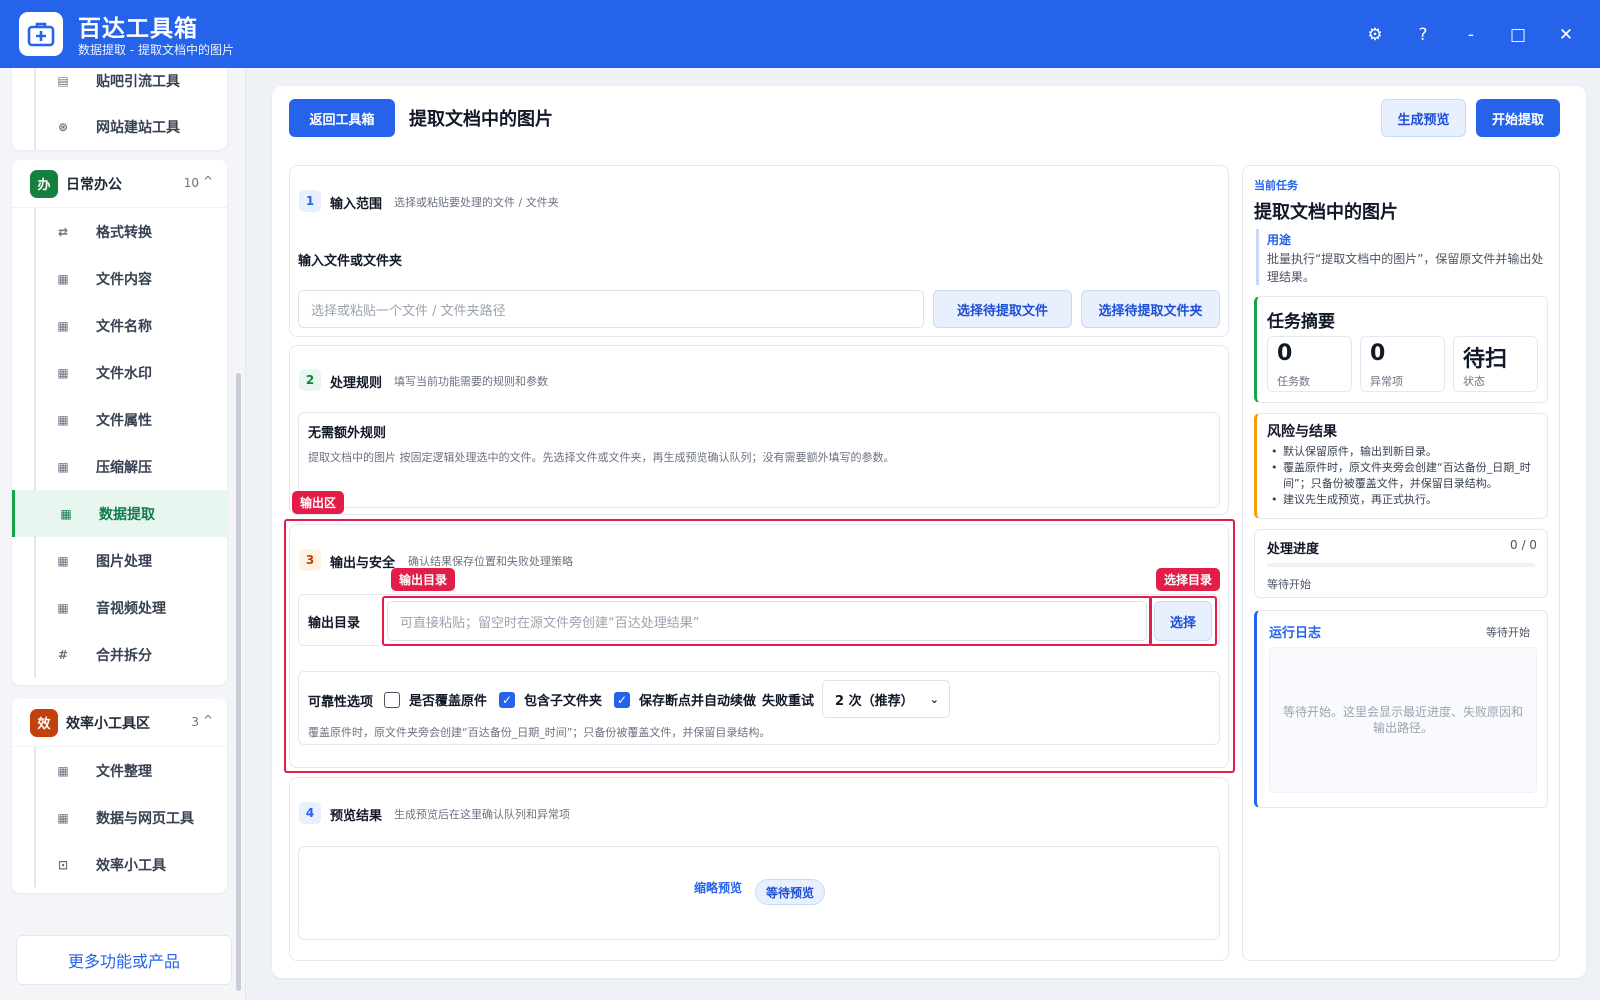  I want to click on toolbox-icon: ⊡, so click(63, 864).